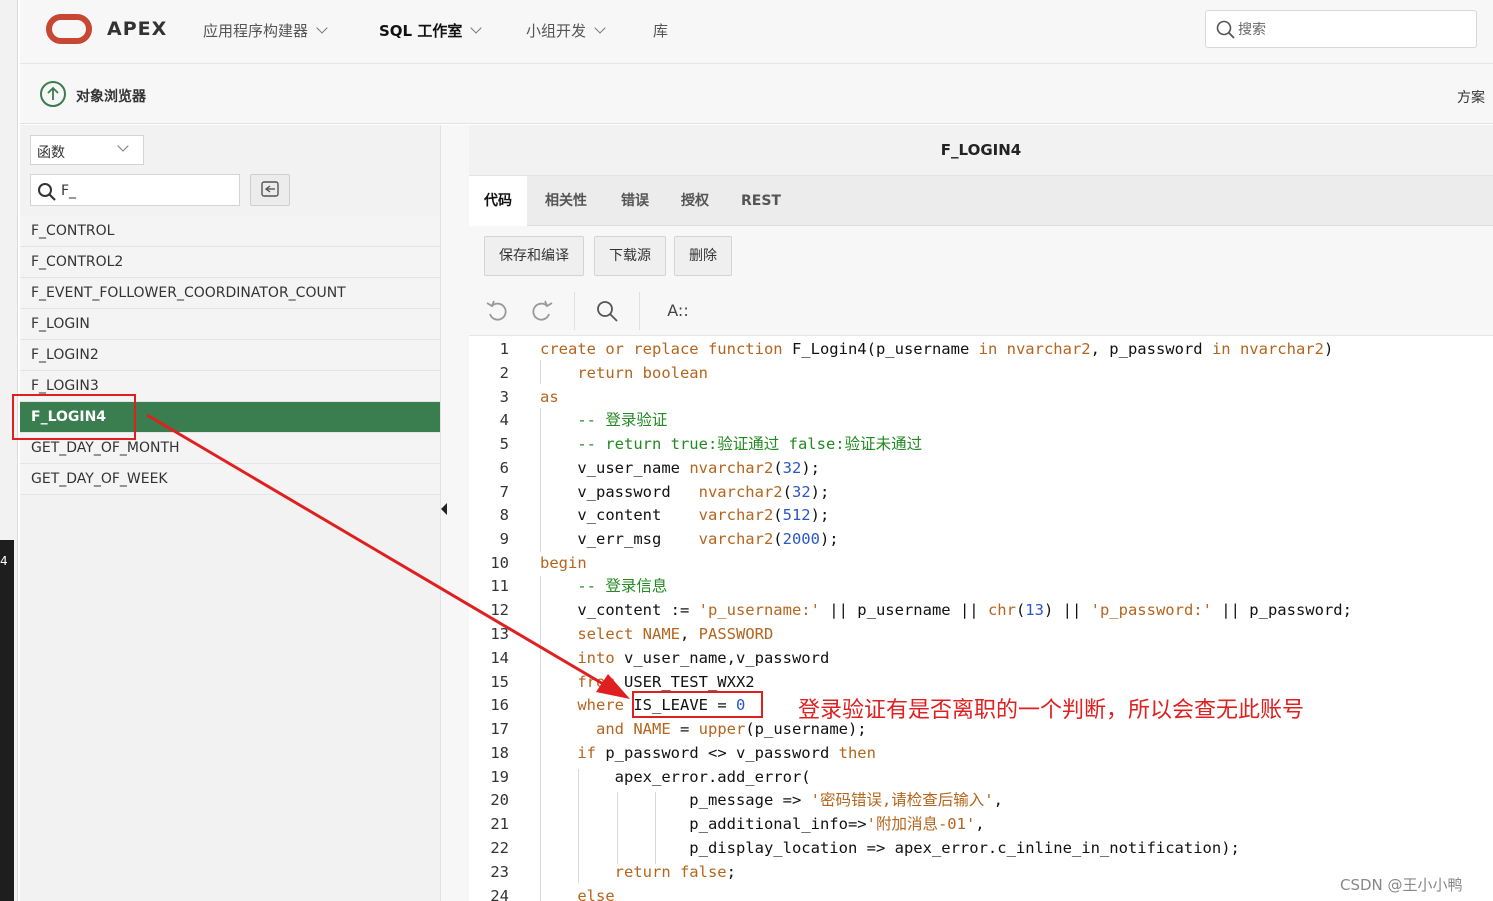 This screenshot has height=901, width=1493. I want to click on code-line: 19 apex_error.add_error(, so click(650, 777).